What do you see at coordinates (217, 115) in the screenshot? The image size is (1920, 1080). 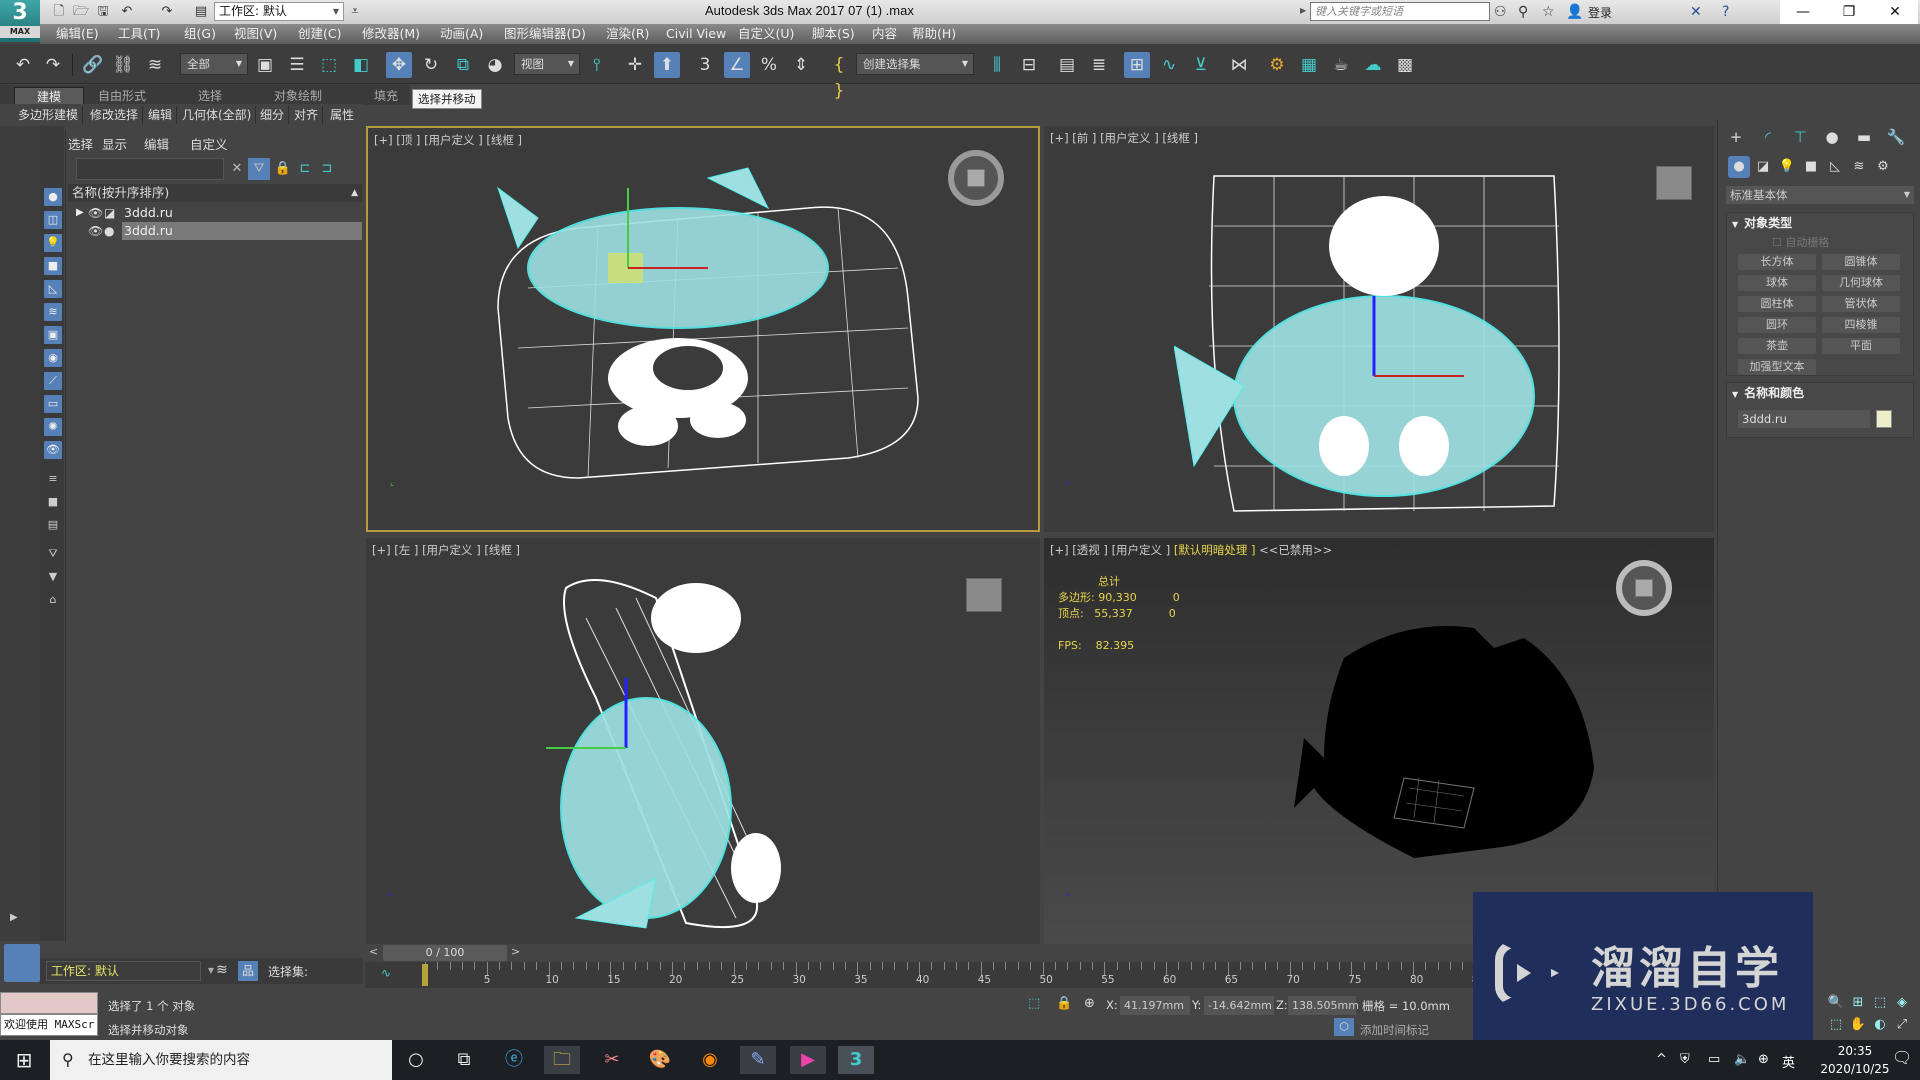 I see `panel-geometry-all: 几何体(全部)` at bounding box center [217, 115].